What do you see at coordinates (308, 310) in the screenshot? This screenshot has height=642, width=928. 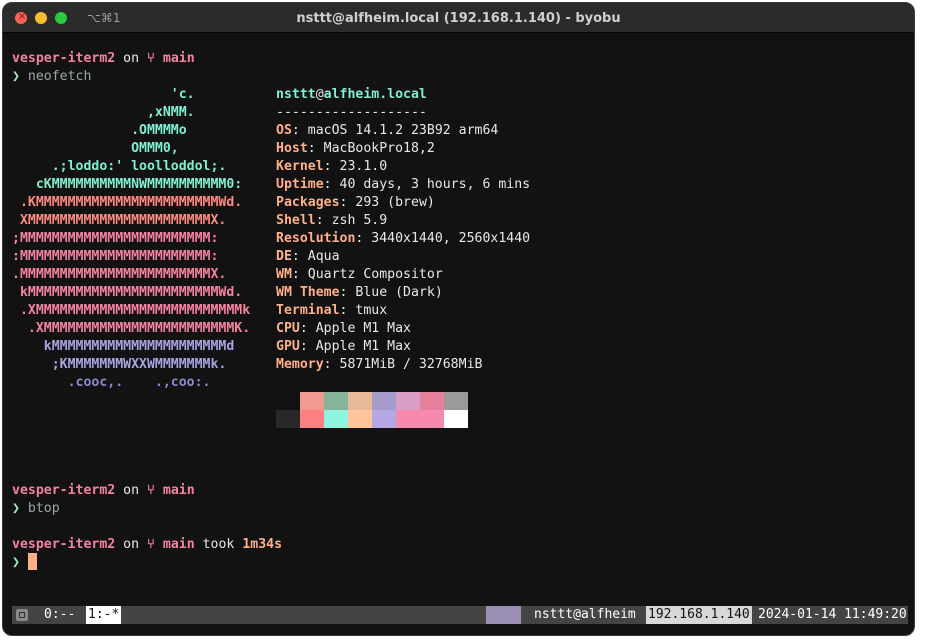 I see `info-key: Terminal` at bounding box center [308, 310].